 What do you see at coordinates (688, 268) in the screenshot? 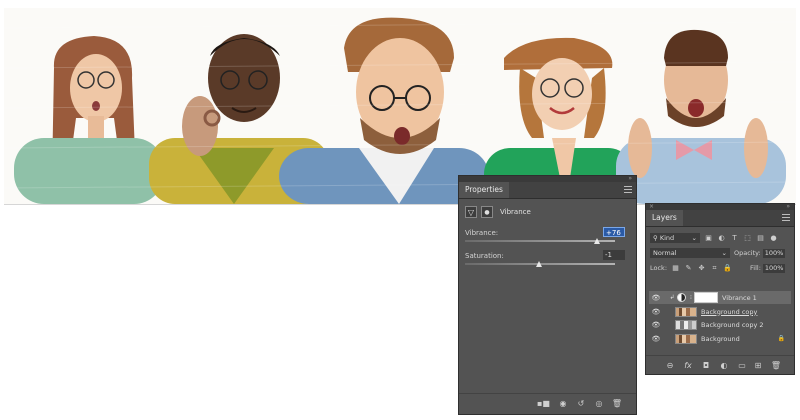
I see `lock-pixels-icon: ✎` at bounding box center [688, 268].